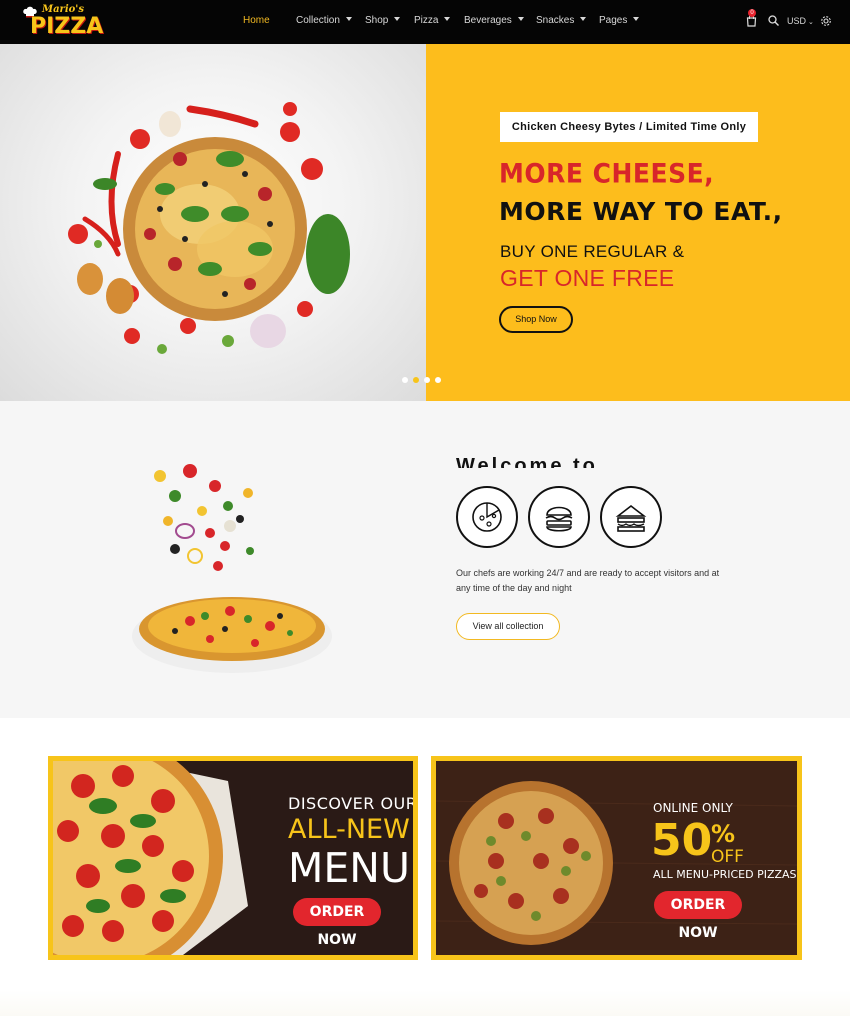 The width and height of the screenshot is (850, 1016). What do you see at coordinates (607, 173) in the screenshot?
I see `hero-headline-1: MORE CHEESE,` at bounding box center [607, 173].